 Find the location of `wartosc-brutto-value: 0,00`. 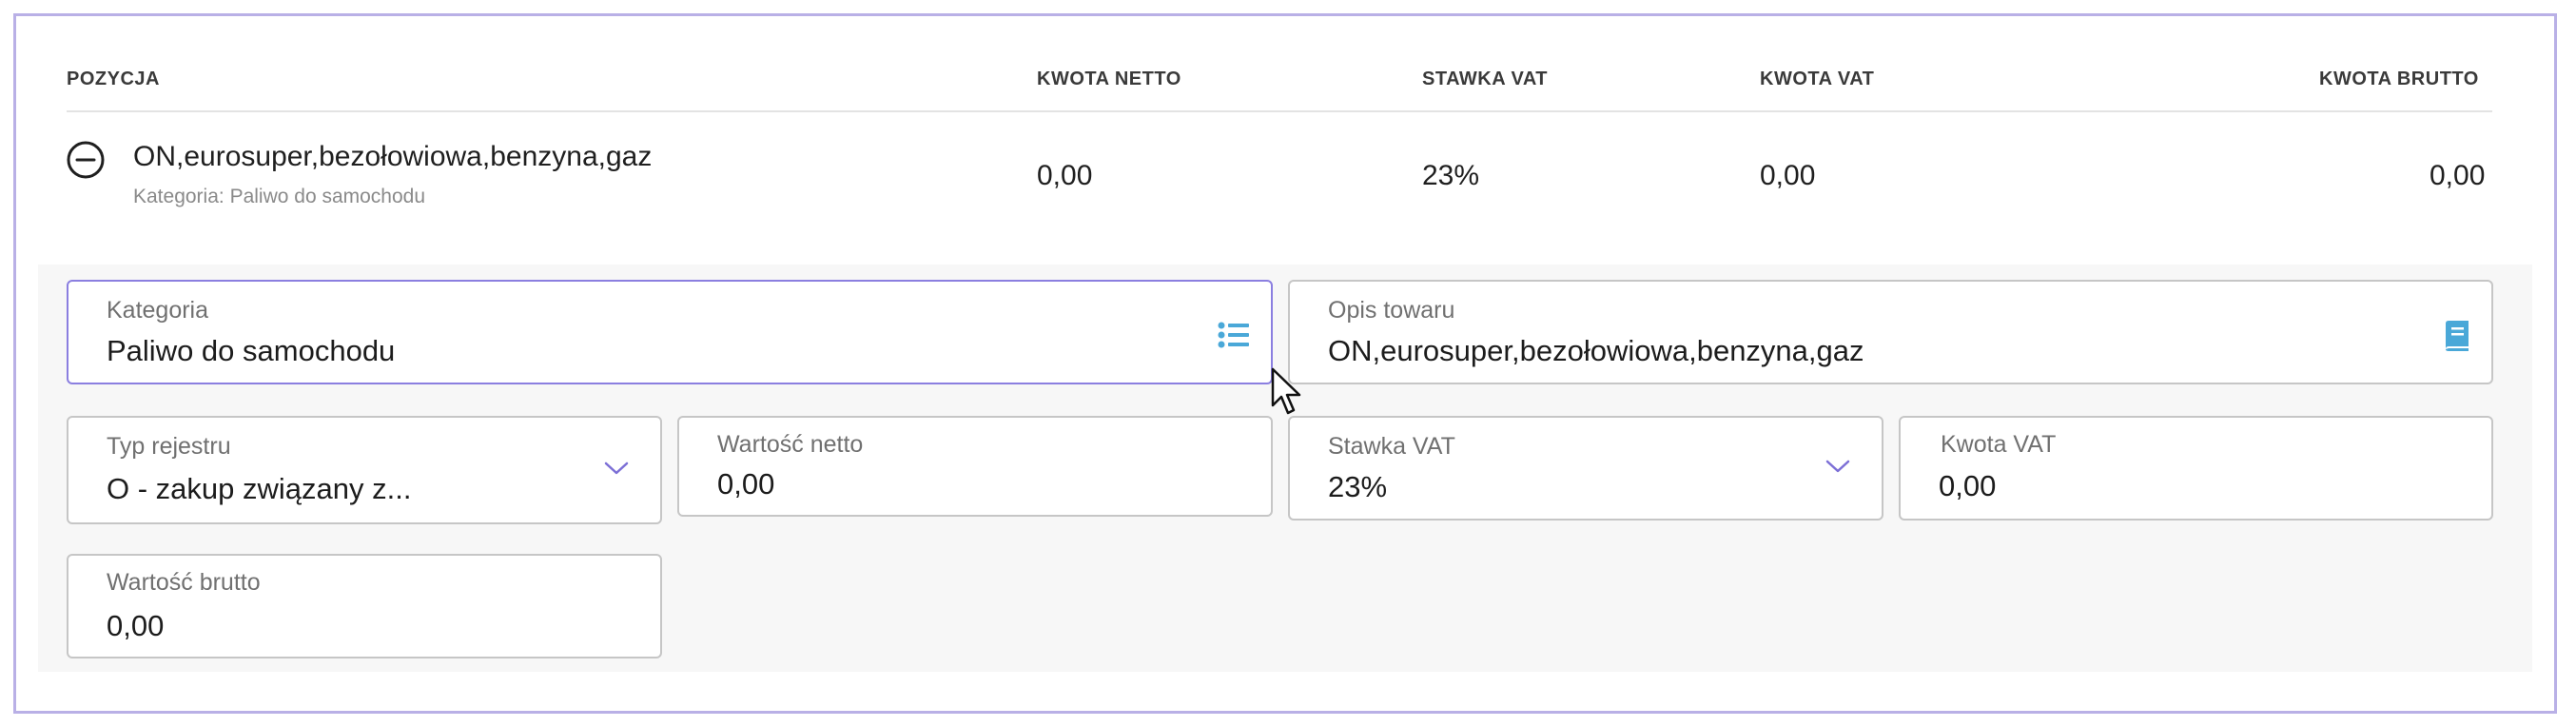

wartosc-brutto-value: 0,00 is located at coordinates (136, 625).